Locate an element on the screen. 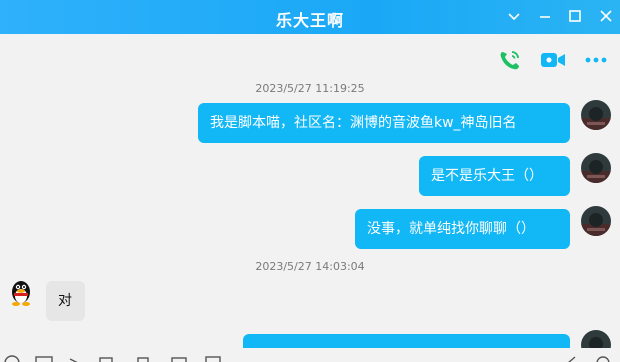 The image size is (620, 362). peer-avatar is located at coordinates (21, 292).